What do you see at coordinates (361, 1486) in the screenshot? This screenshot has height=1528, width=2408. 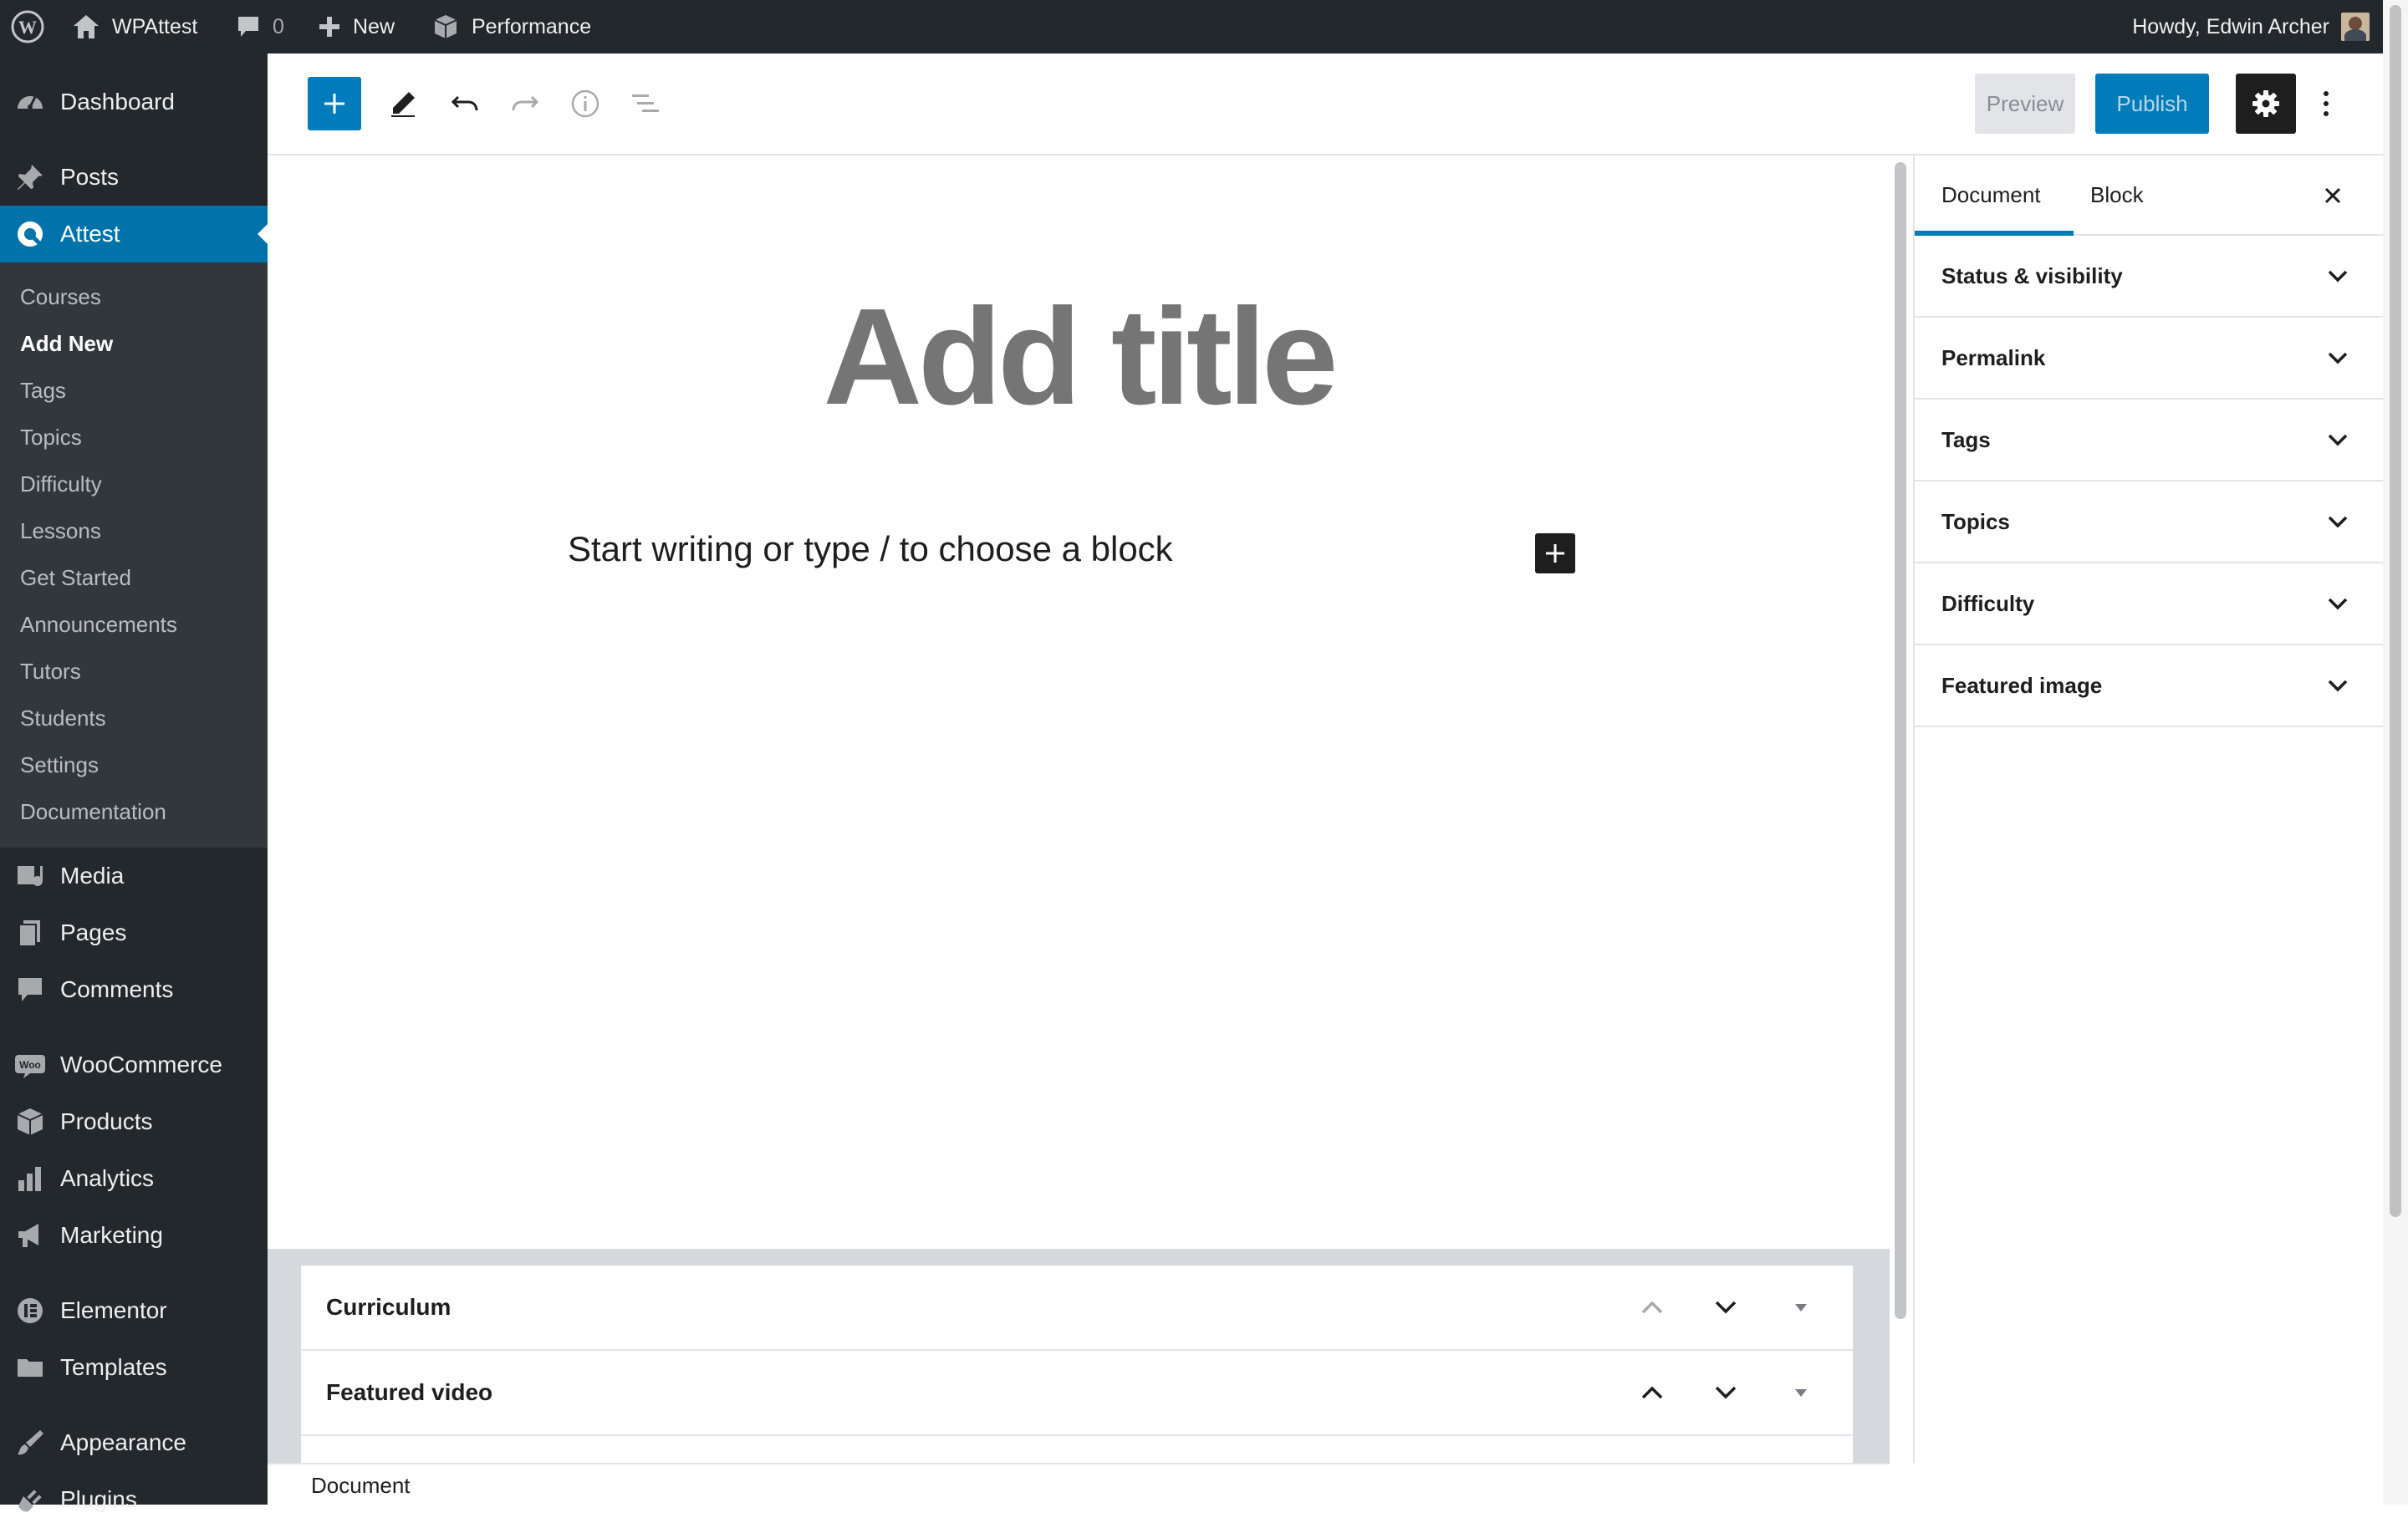 I see `breadcrumb: Document` at bounding box center [361, 1486].